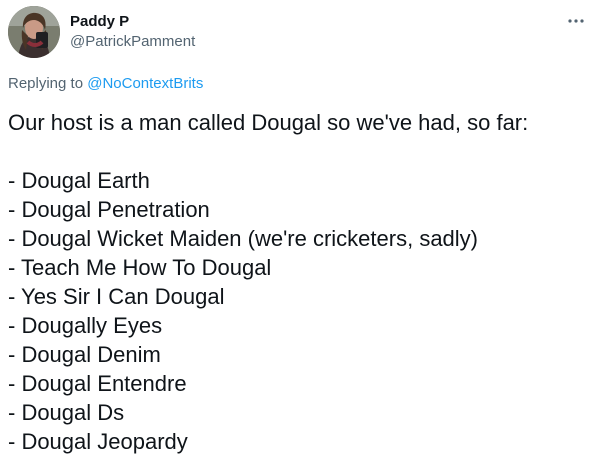  I want to click on list-item: - Dougal Jeopardy, so click(98, 441).